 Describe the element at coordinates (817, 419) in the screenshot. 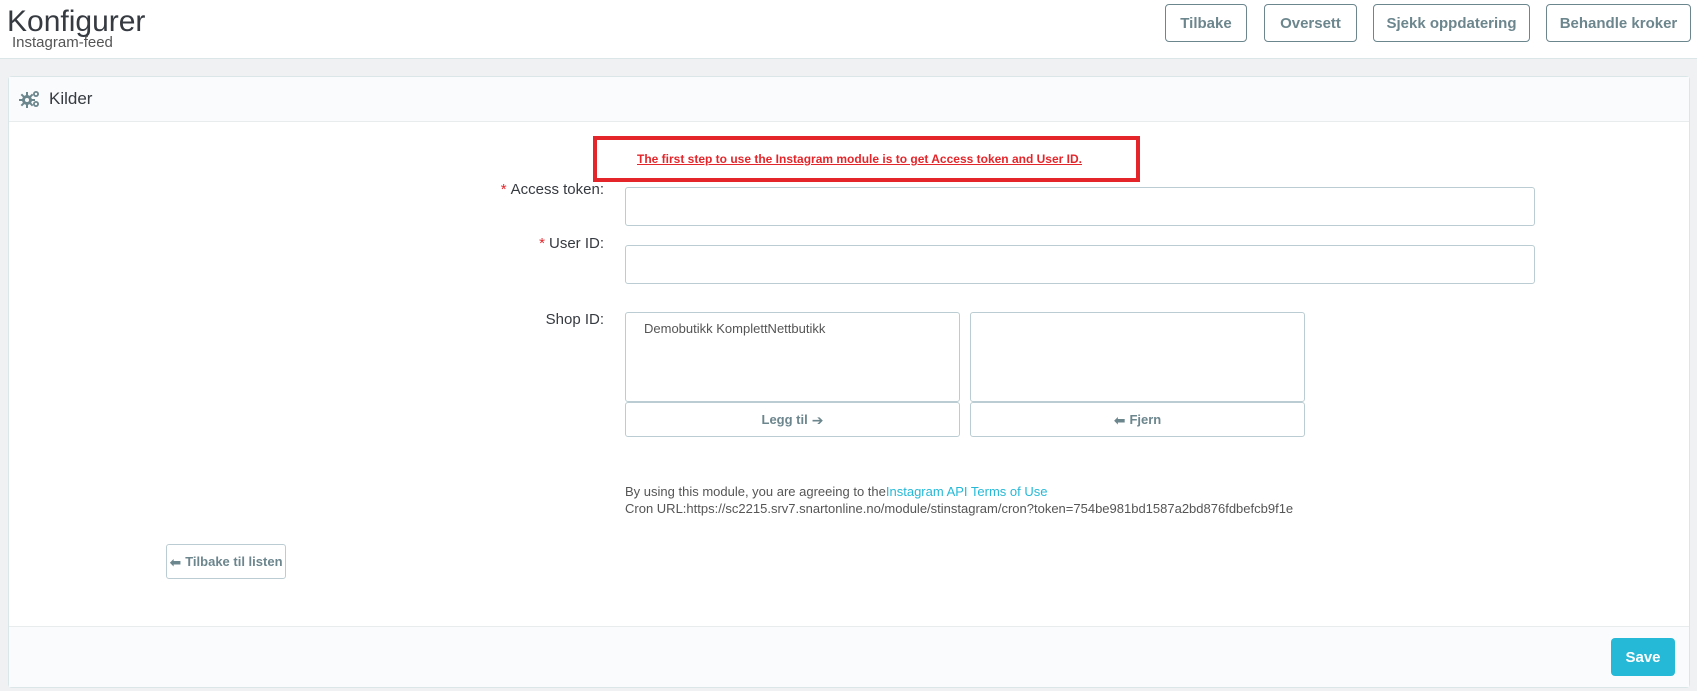

I see `arrow-right-icon: ➔` at that location.